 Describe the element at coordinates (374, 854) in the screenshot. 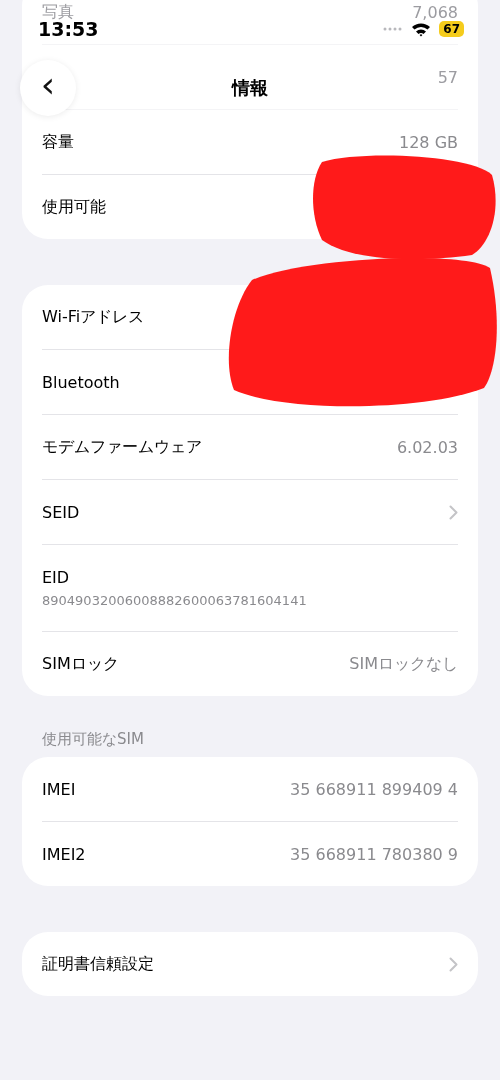

I see `row-value: 35 668911 780380 9` at that location.